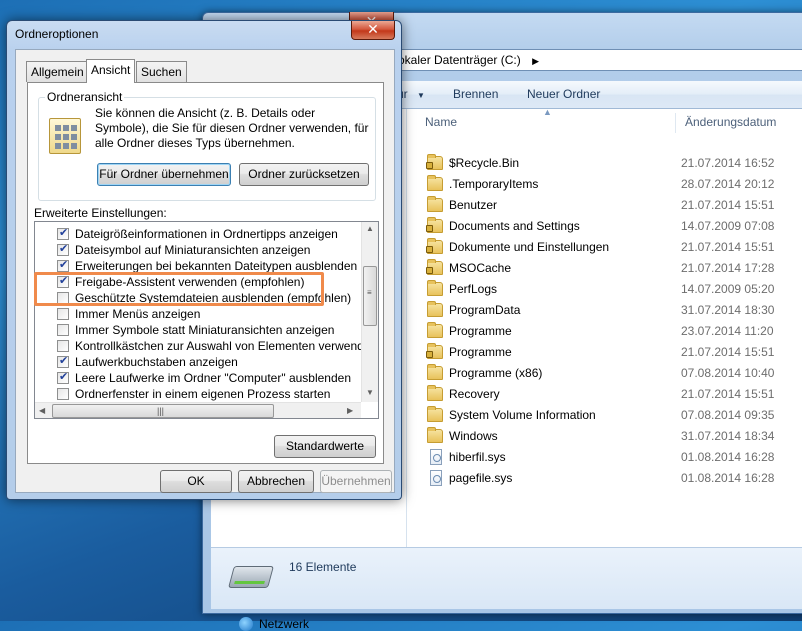 This screenshot has width=802, height=631. Describe the element at coordinates (475, 94) in the screenshot. I see `burn-button: Brennen` at that location.